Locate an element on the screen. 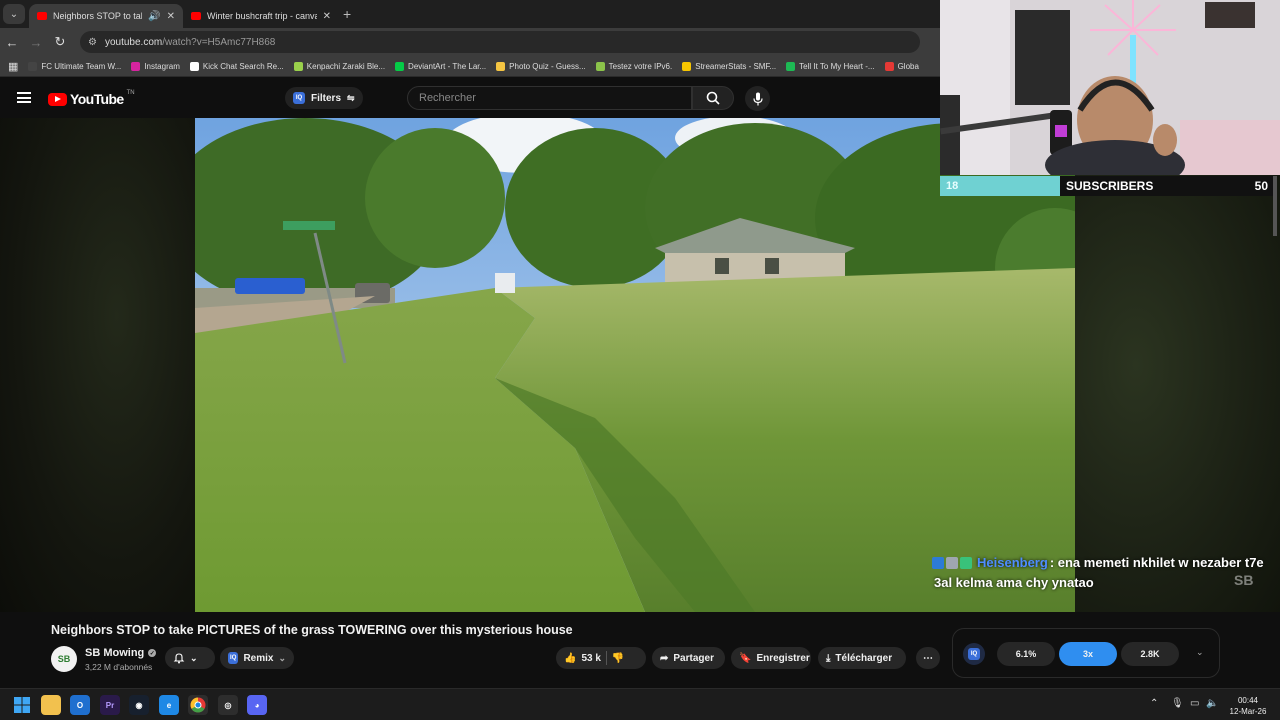  overlay-scrollbar is located at coordinates (1275, 206).